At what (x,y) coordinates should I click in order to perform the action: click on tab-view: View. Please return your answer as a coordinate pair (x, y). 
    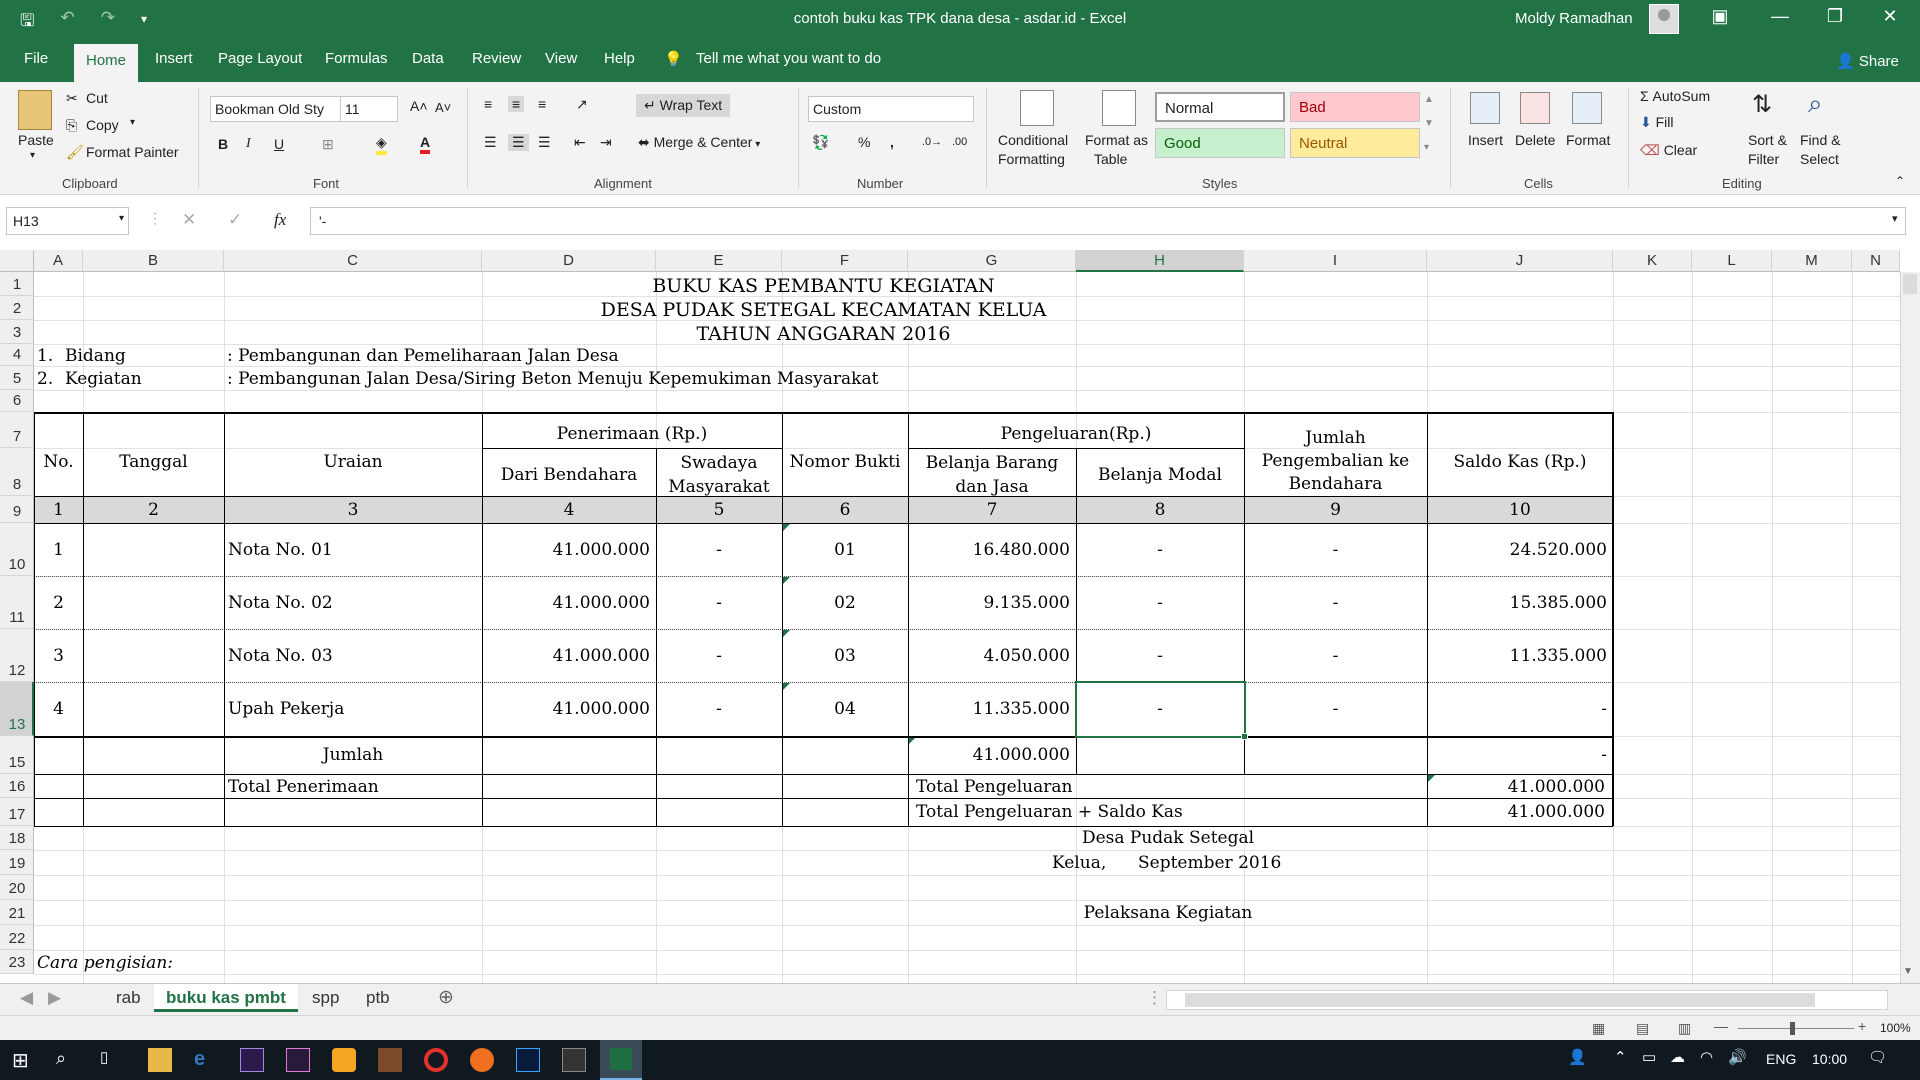
    Looking at the image, I should click on (561, 58).